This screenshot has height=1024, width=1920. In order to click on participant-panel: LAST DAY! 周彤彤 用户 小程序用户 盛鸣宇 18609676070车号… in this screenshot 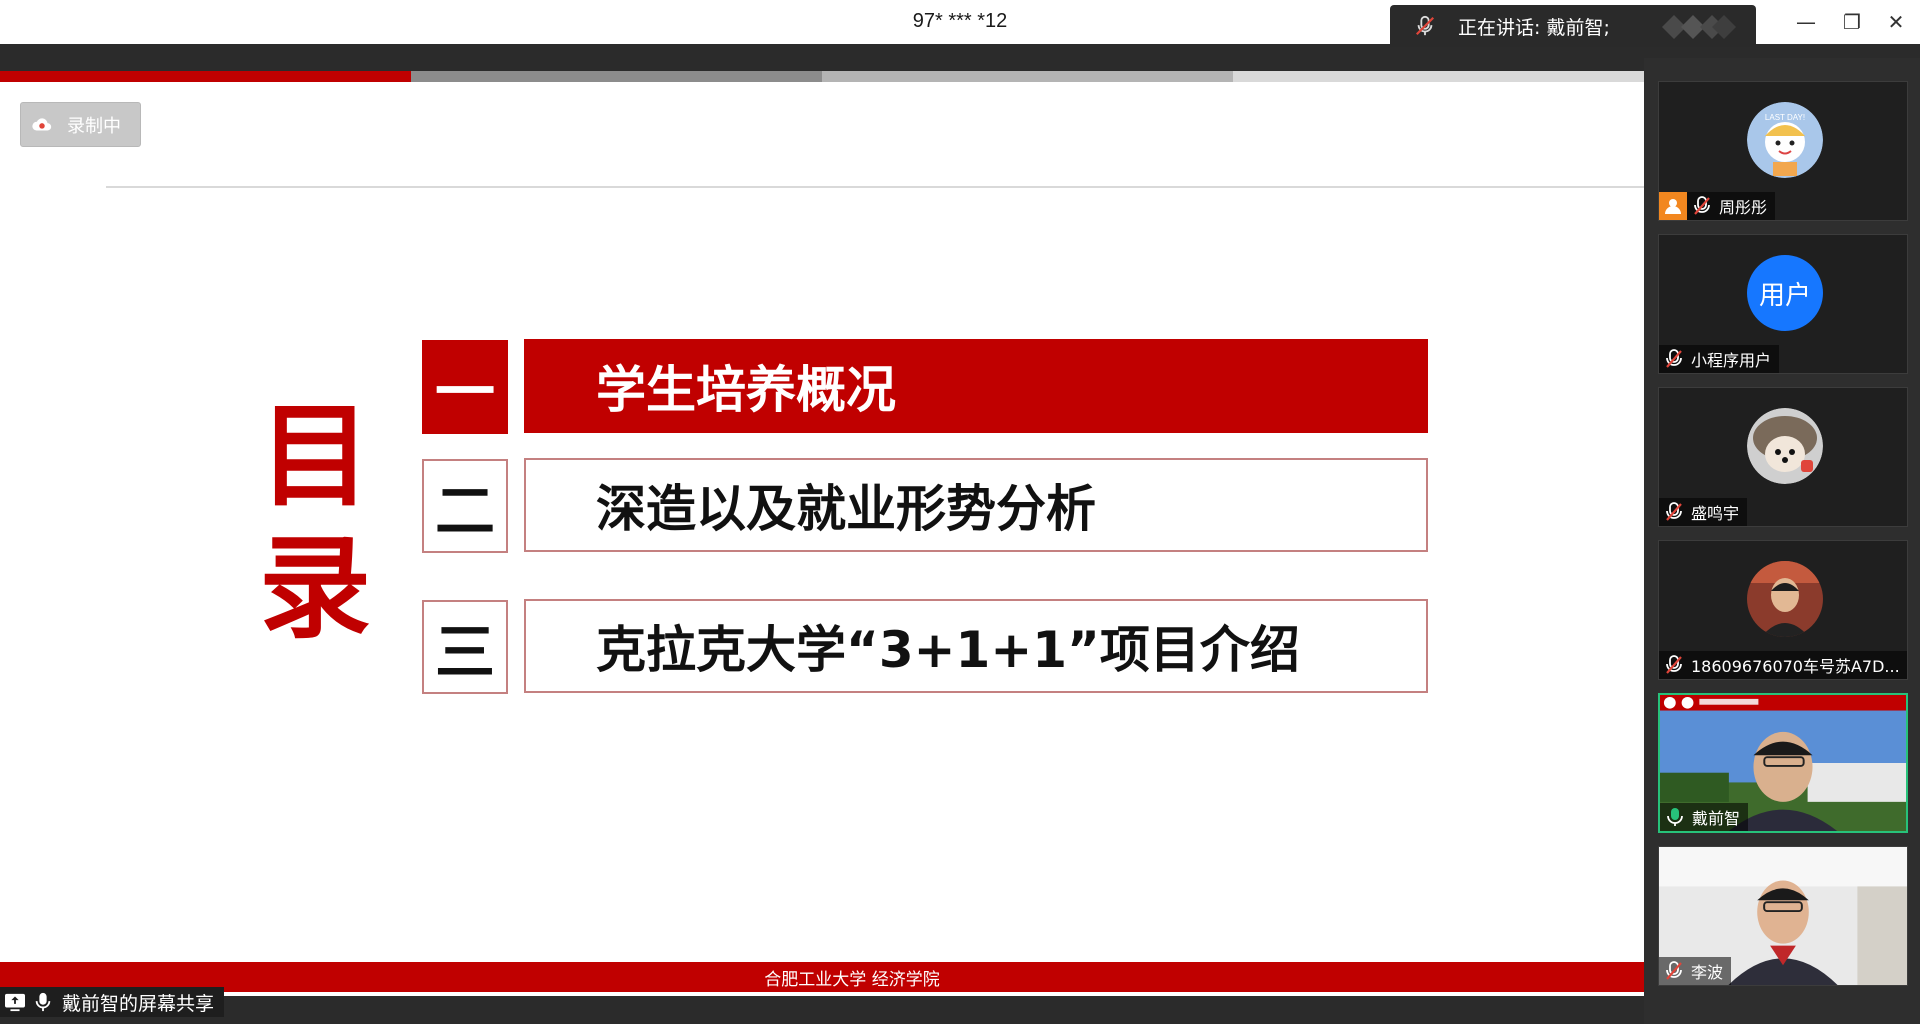, I will do `click(1782, 541)`.